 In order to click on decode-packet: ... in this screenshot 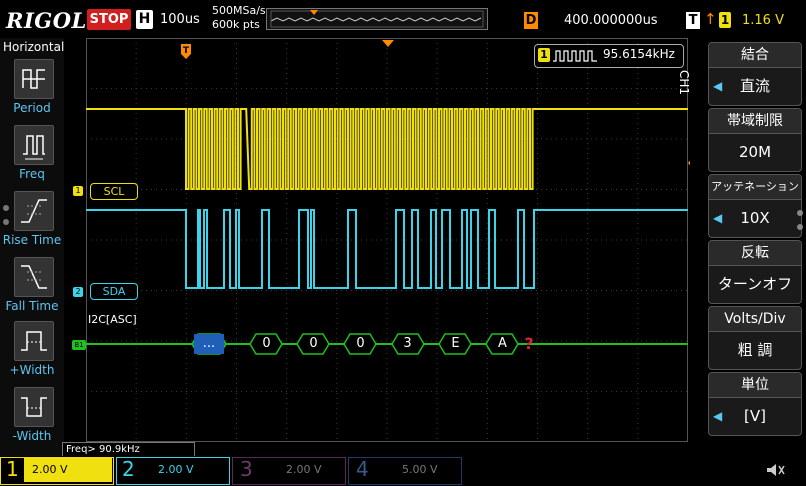, I will do `click(209, 344)`.